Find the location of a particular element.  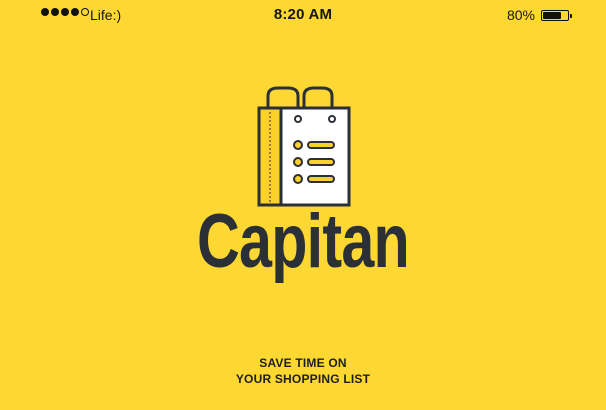

bag-handle-anchor-left is located at coordinates (298, 119).